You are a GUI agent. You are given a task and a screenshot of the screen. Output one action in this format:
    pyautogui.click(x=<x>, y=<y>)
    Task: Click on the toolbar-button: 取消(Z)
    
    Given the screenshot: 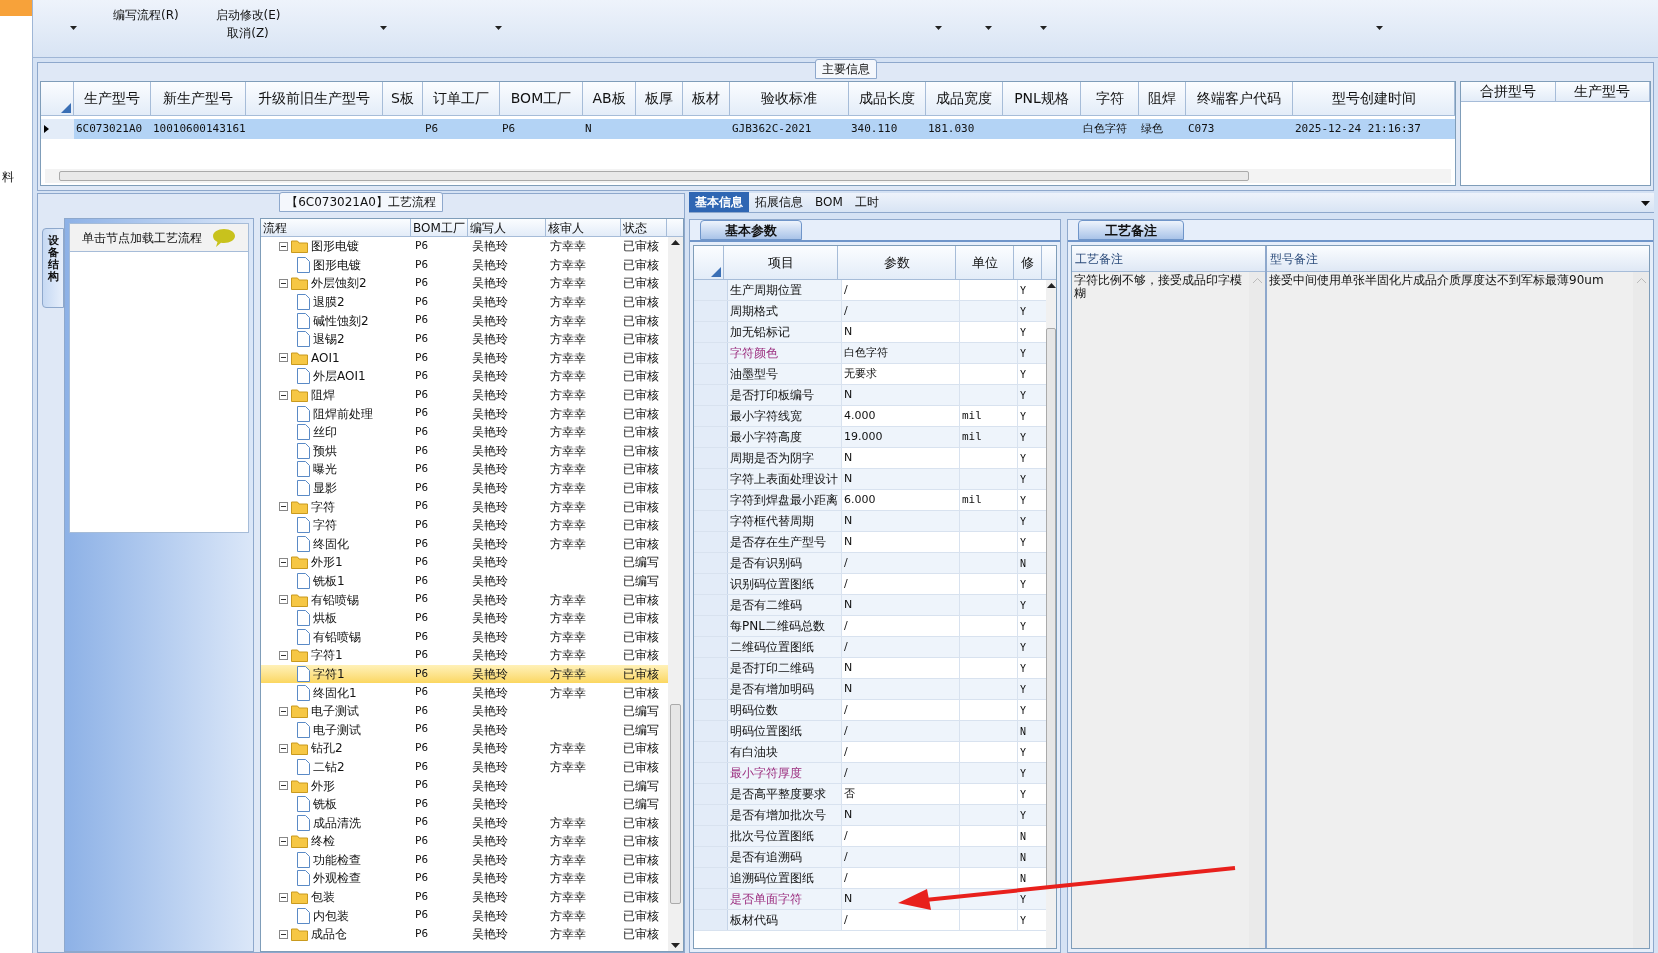 What is the action you would take?
    pyautogui.click(x=248, y=33)
    